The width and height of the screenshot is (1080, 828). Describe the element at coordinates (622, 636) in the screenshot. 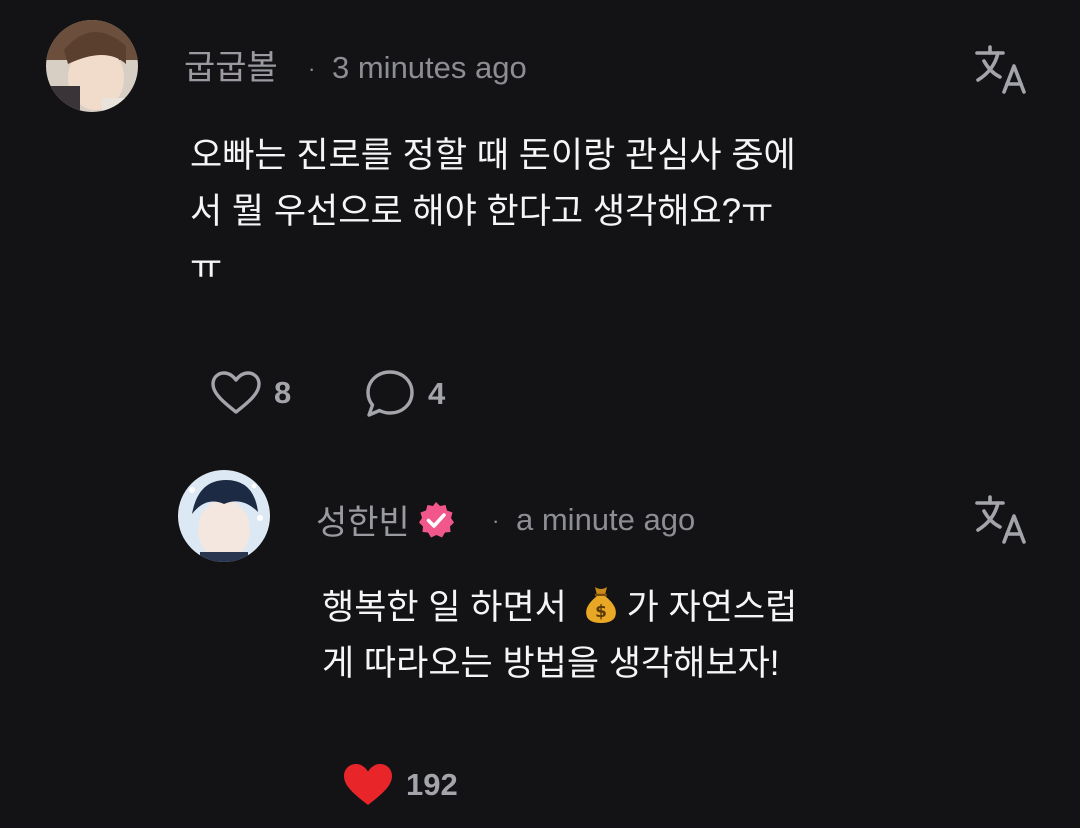

I see `reply-text: 행복한 일 하면서 $ 가 자연스럽 게 따라오는 방법을 생각해보자!` at that location.